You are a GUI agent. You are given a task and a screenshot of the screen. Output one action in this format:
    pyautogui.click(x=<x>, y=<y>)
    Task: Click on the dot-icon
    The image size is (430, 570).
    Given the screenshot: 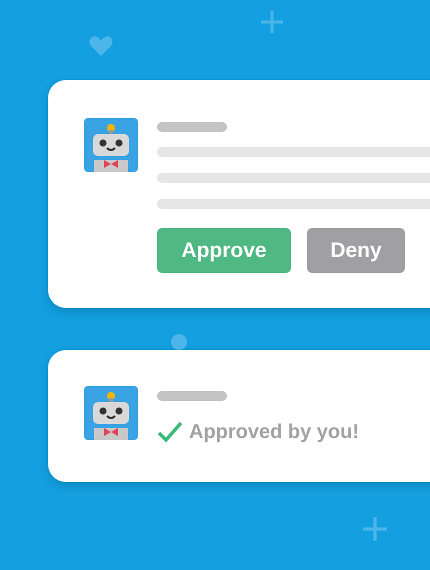 What is the action you would take?
    pyautogui.click(x=179, y=342)
    